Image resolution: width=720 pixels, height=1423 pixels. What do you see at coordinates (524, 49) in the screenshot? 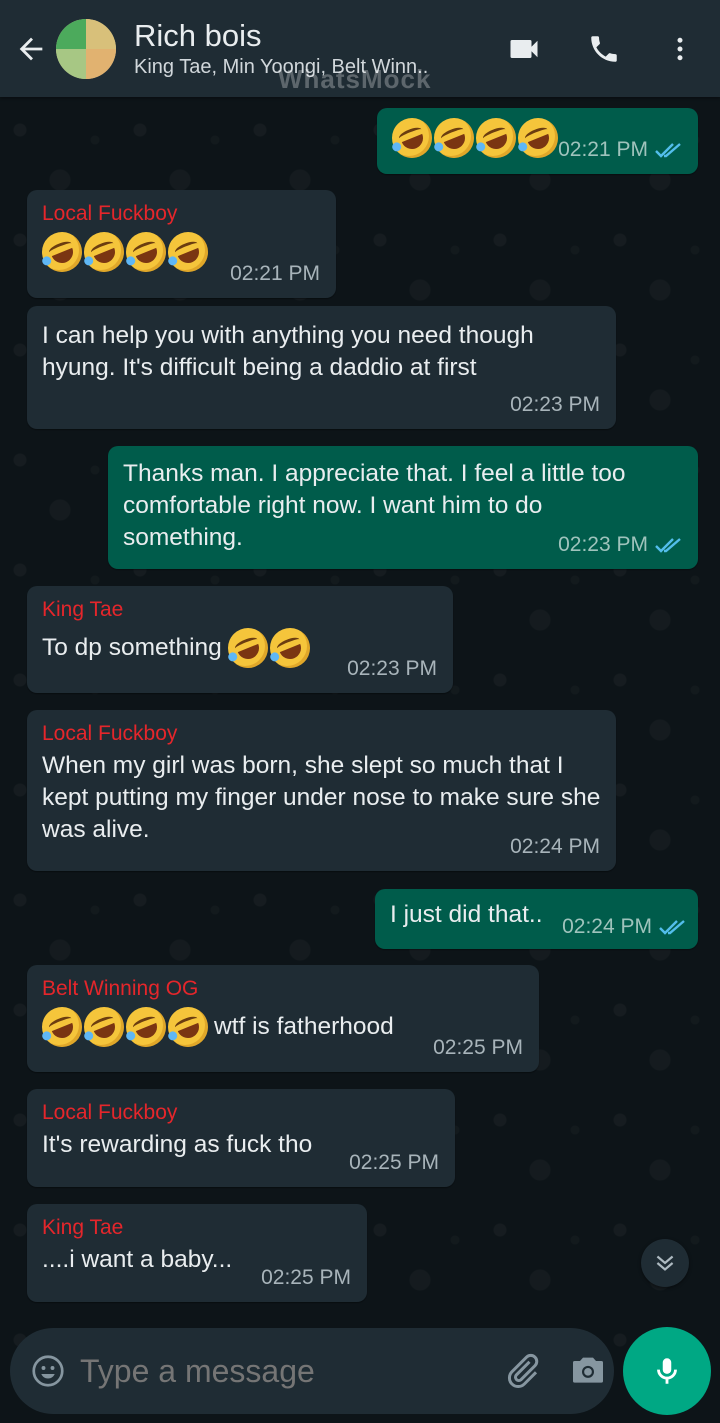
I see `video-call-icon` at bounding box center [524, 49].